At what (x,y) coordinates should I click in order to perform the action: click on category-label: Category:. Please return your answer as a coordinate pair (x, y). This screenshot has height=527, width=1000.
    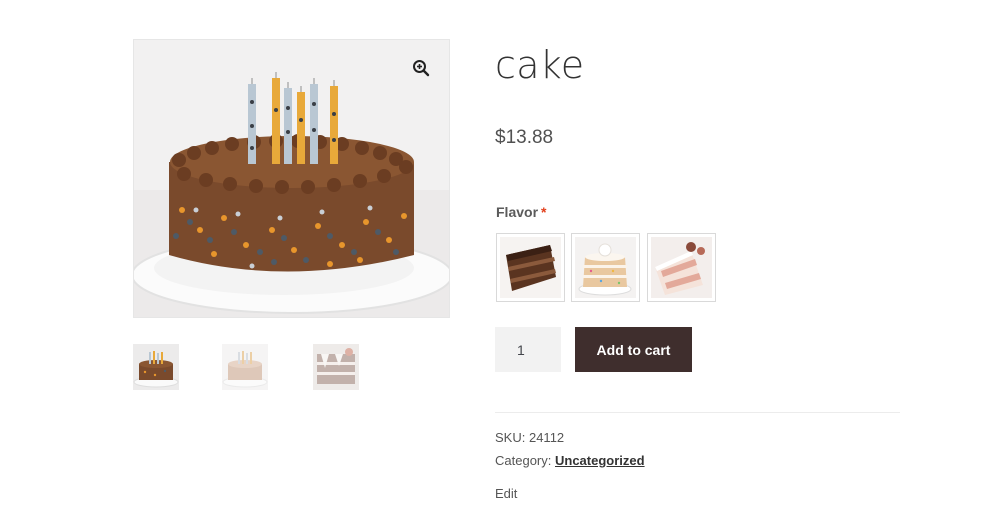
    Looking at the image, I should click on (523, 460).